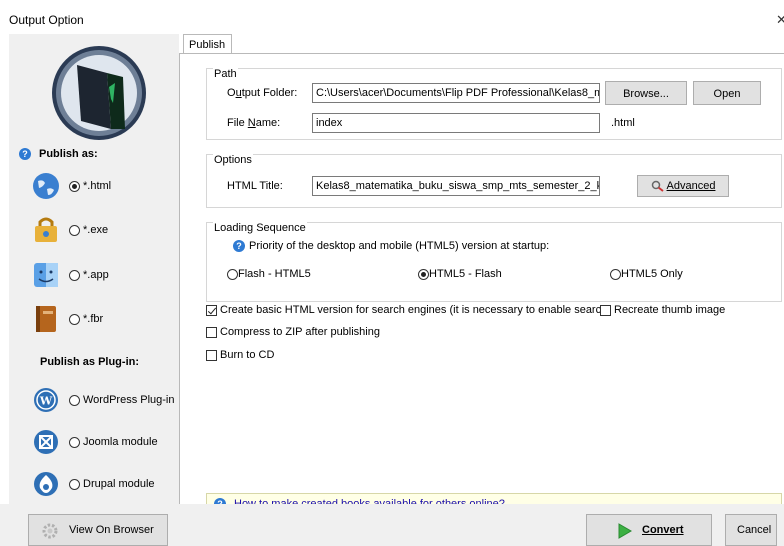 The width and height of the screenshot is (784, 546). Describe the element at coordinates (646, 274) in the screenshot. I see `option-html5-only: HTML5 Only` at that location.